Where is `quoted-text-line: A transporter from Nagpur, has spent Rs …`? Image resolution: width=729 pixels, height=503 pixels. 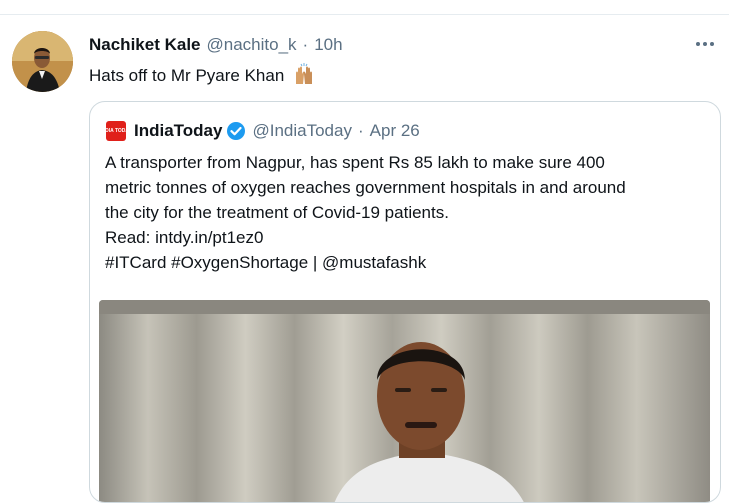 quoted-text-line: A transporter from Nagpur, has spent Rs … is located at coordinates (355, 162).